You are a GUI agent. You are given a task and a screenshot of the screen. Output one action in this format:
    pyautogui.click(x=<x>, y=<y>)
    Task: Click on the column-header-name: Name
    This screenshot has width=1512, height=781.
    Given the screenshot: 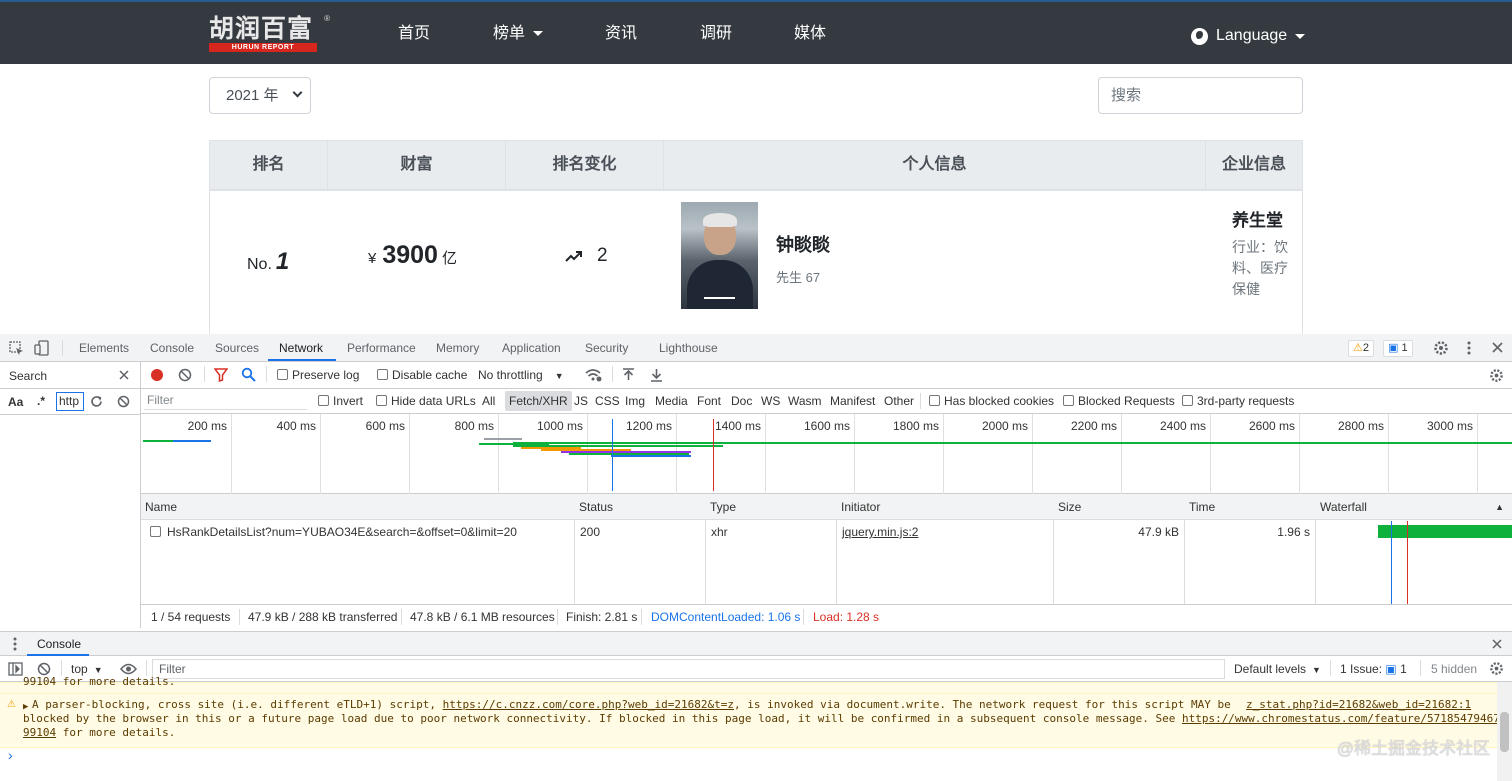 What is the action you would take?
    pyautogui.click(x=358, y=507)
    